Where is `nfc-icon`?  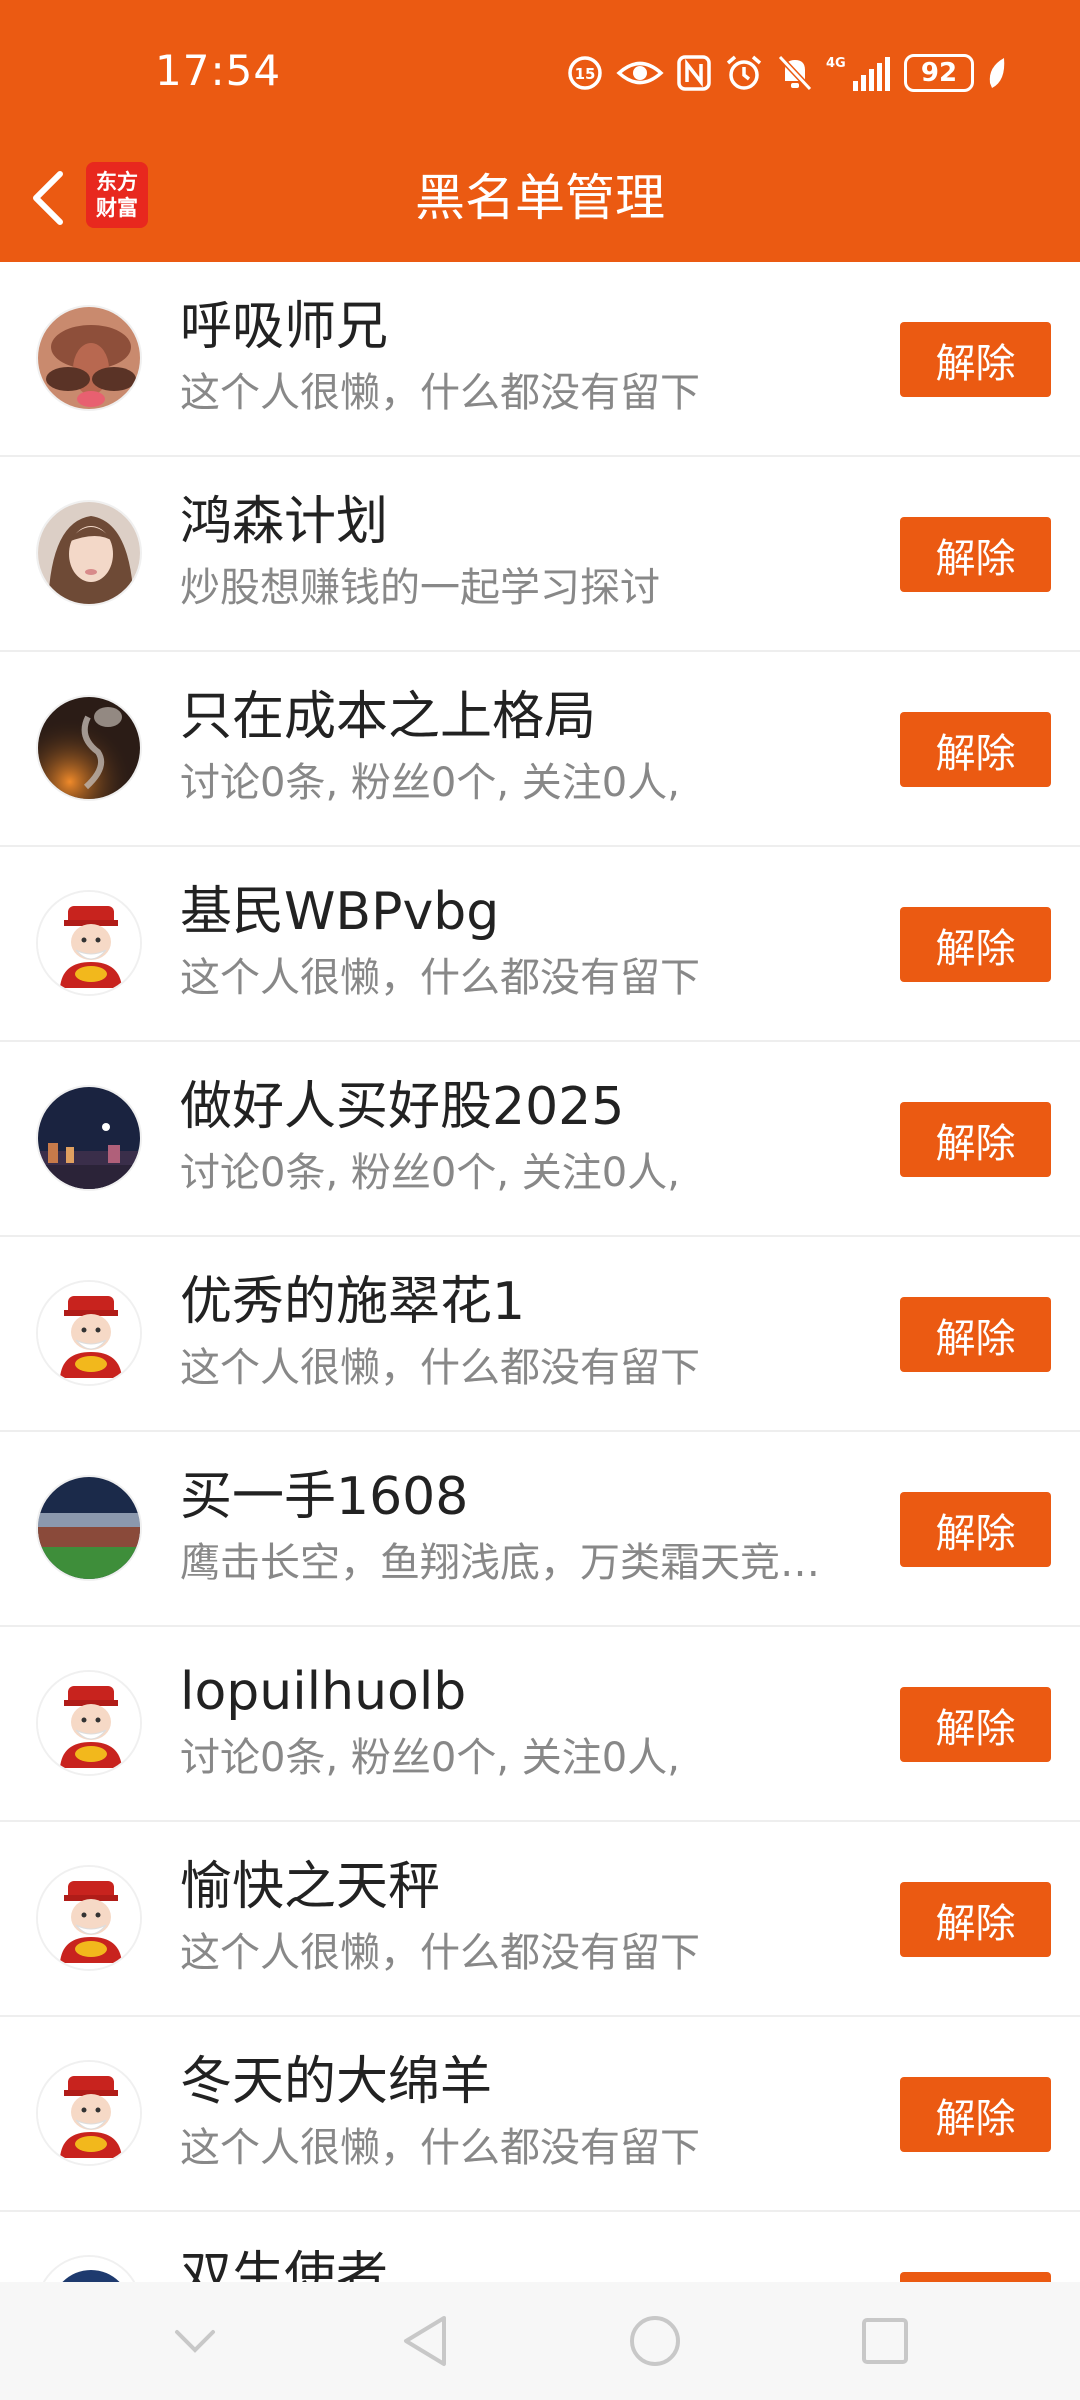 nfc-icon is located at coordinates (694, 73).